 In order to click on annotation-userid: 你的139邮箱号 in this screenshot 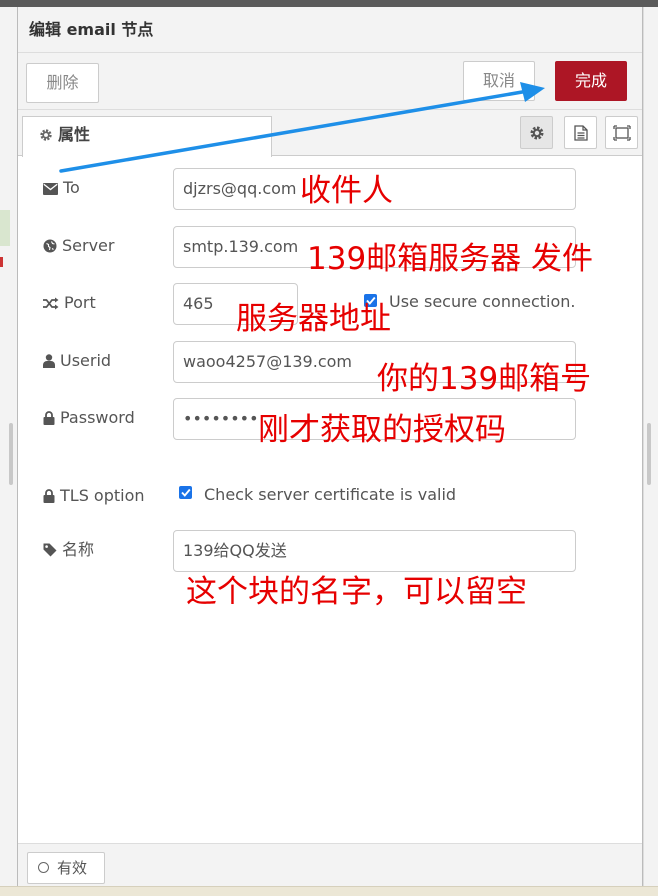, I will do `click(484, 379)`.